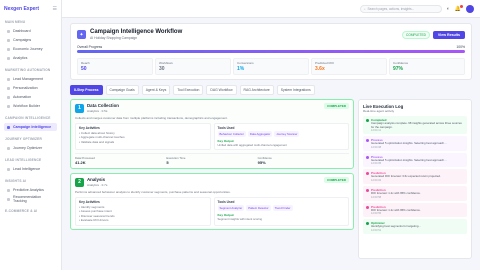  What do you see at coordinates (376, 214) in the screenshot?
I see `log-time: 12:03:55` at bounding box center [376, 214].